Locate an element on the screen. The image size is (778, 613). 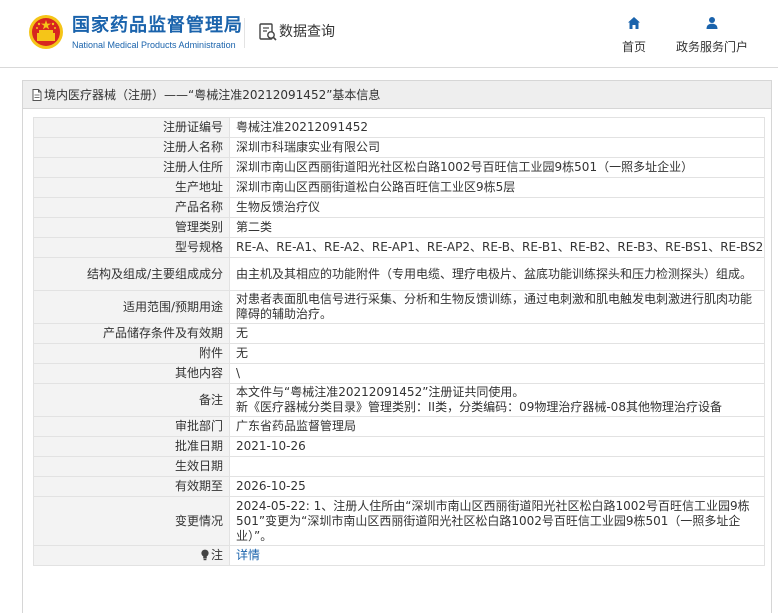
home-icon is located at coordinates (634, 23).